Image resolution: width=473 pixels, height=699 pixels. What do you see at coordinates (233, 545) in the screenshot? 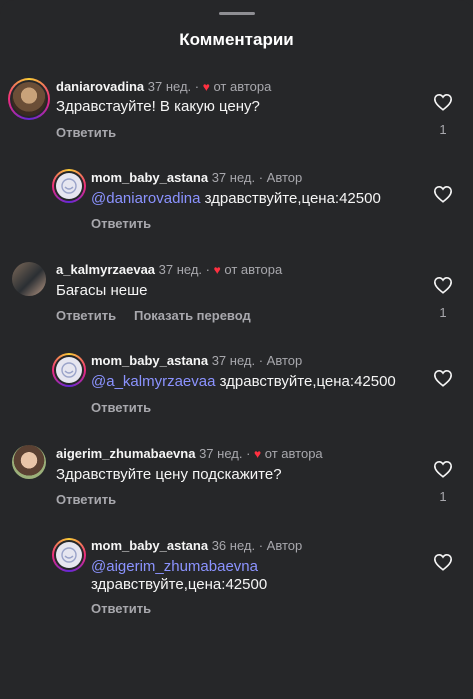
I see `comment-time: 36 нед.` at bounding box center [233, 545].